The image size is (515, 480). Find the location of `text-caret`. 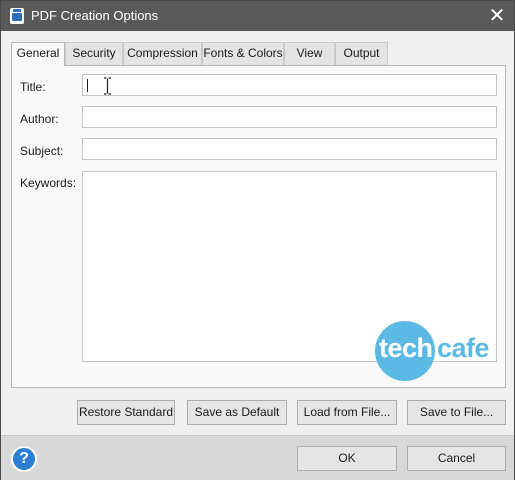

text-caret is located at coordinates (87, 85).